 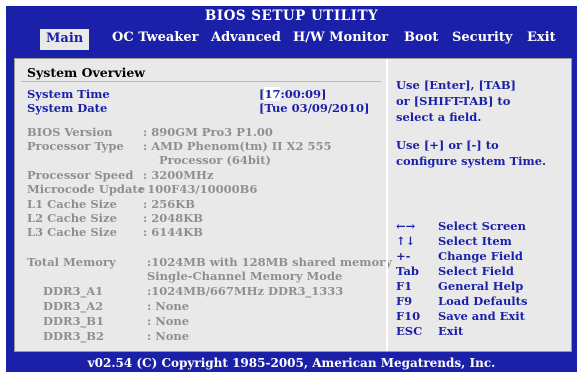 What do you see at coordinates (168, 336) in the screenshot?
I see `ddr3-b2-value: : None` at bounding box center [168, 336].